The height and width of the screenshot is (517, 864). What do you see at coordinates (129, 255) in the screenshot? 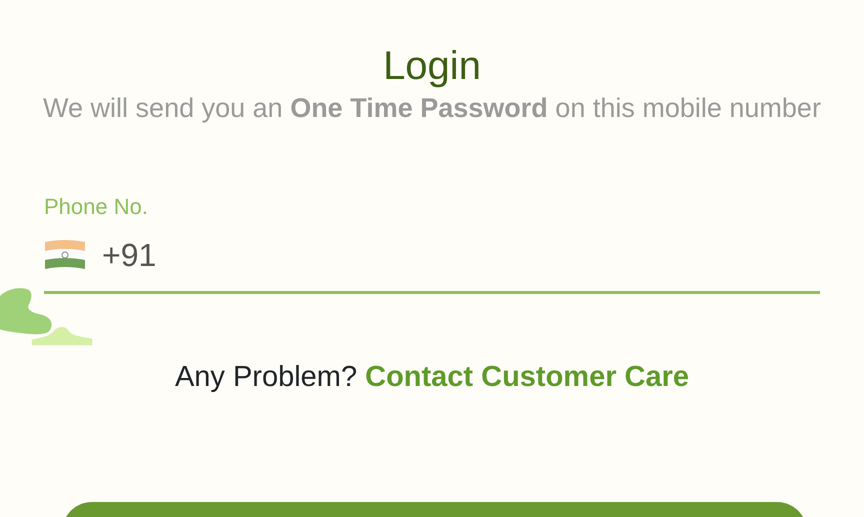
I see `country-code: +91` at bounding box center [129, 255].